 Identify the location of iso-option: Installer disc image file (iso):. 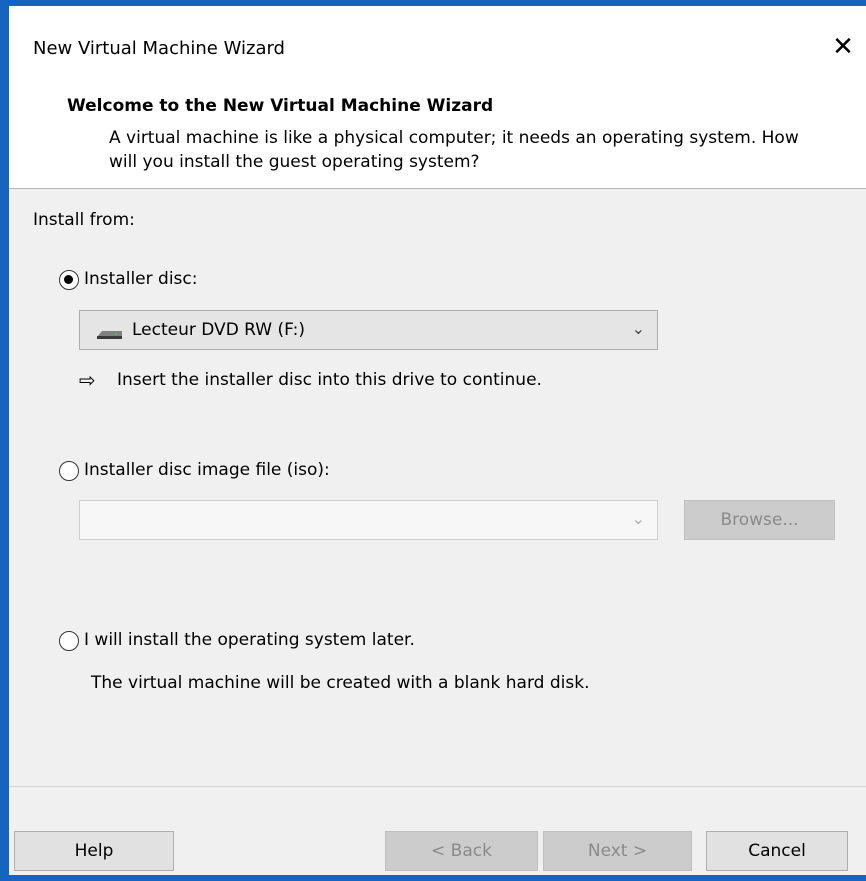
(219, 472).